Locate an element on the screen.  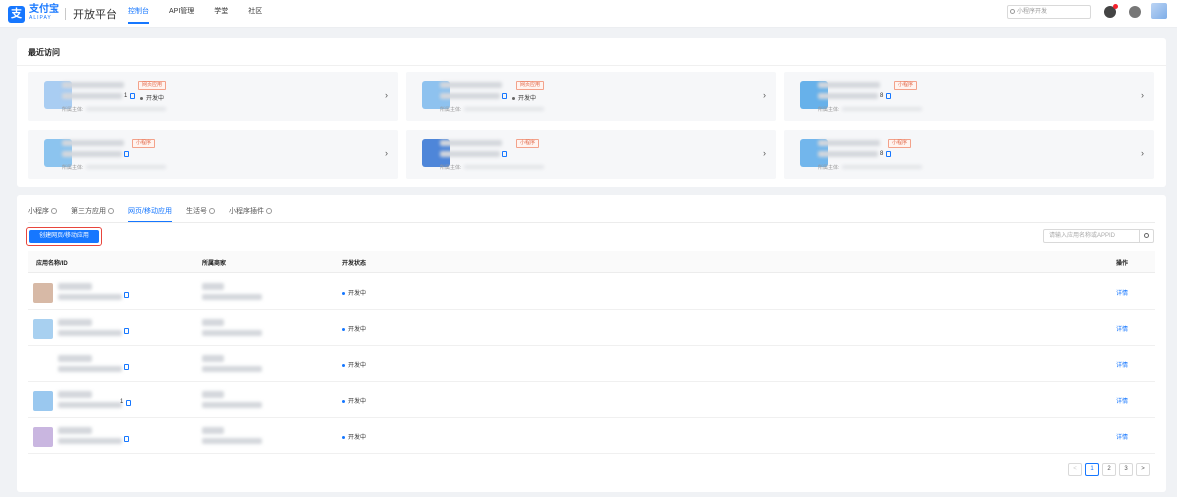
top-navigation-bar: 支 支付宝 ALIPAY 开放平台 控制台 API管理 学堂 社区 小程序开发 is located at coordinates (588, 14).